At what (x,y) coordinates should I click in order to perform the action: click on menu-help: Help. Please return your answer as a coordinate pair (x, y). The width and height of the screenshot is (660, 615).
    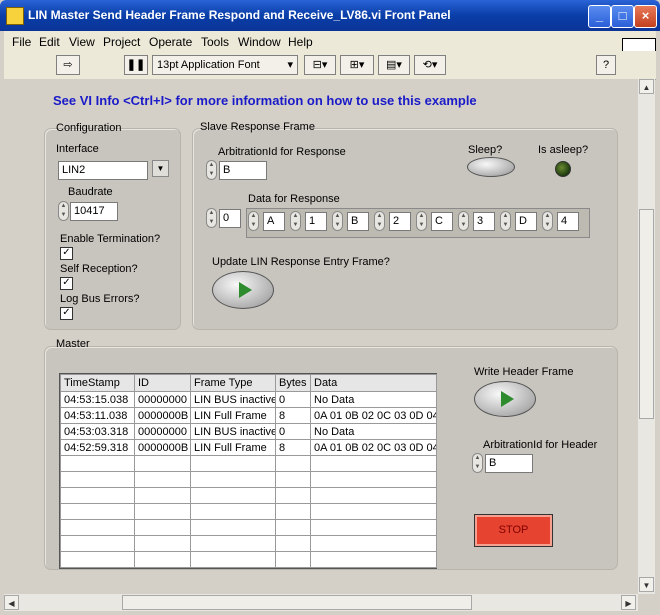
    Looking at the image, I should click on (300, 42).